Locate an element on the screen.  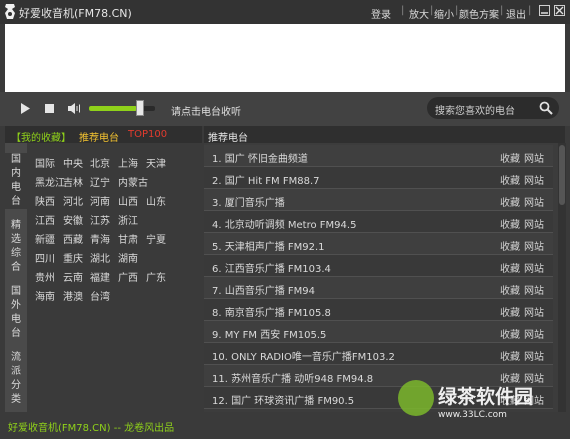
station-row: 8. 南京音乐广播 FM105.8 收藏 网站 is located at coordinates (378, 310).